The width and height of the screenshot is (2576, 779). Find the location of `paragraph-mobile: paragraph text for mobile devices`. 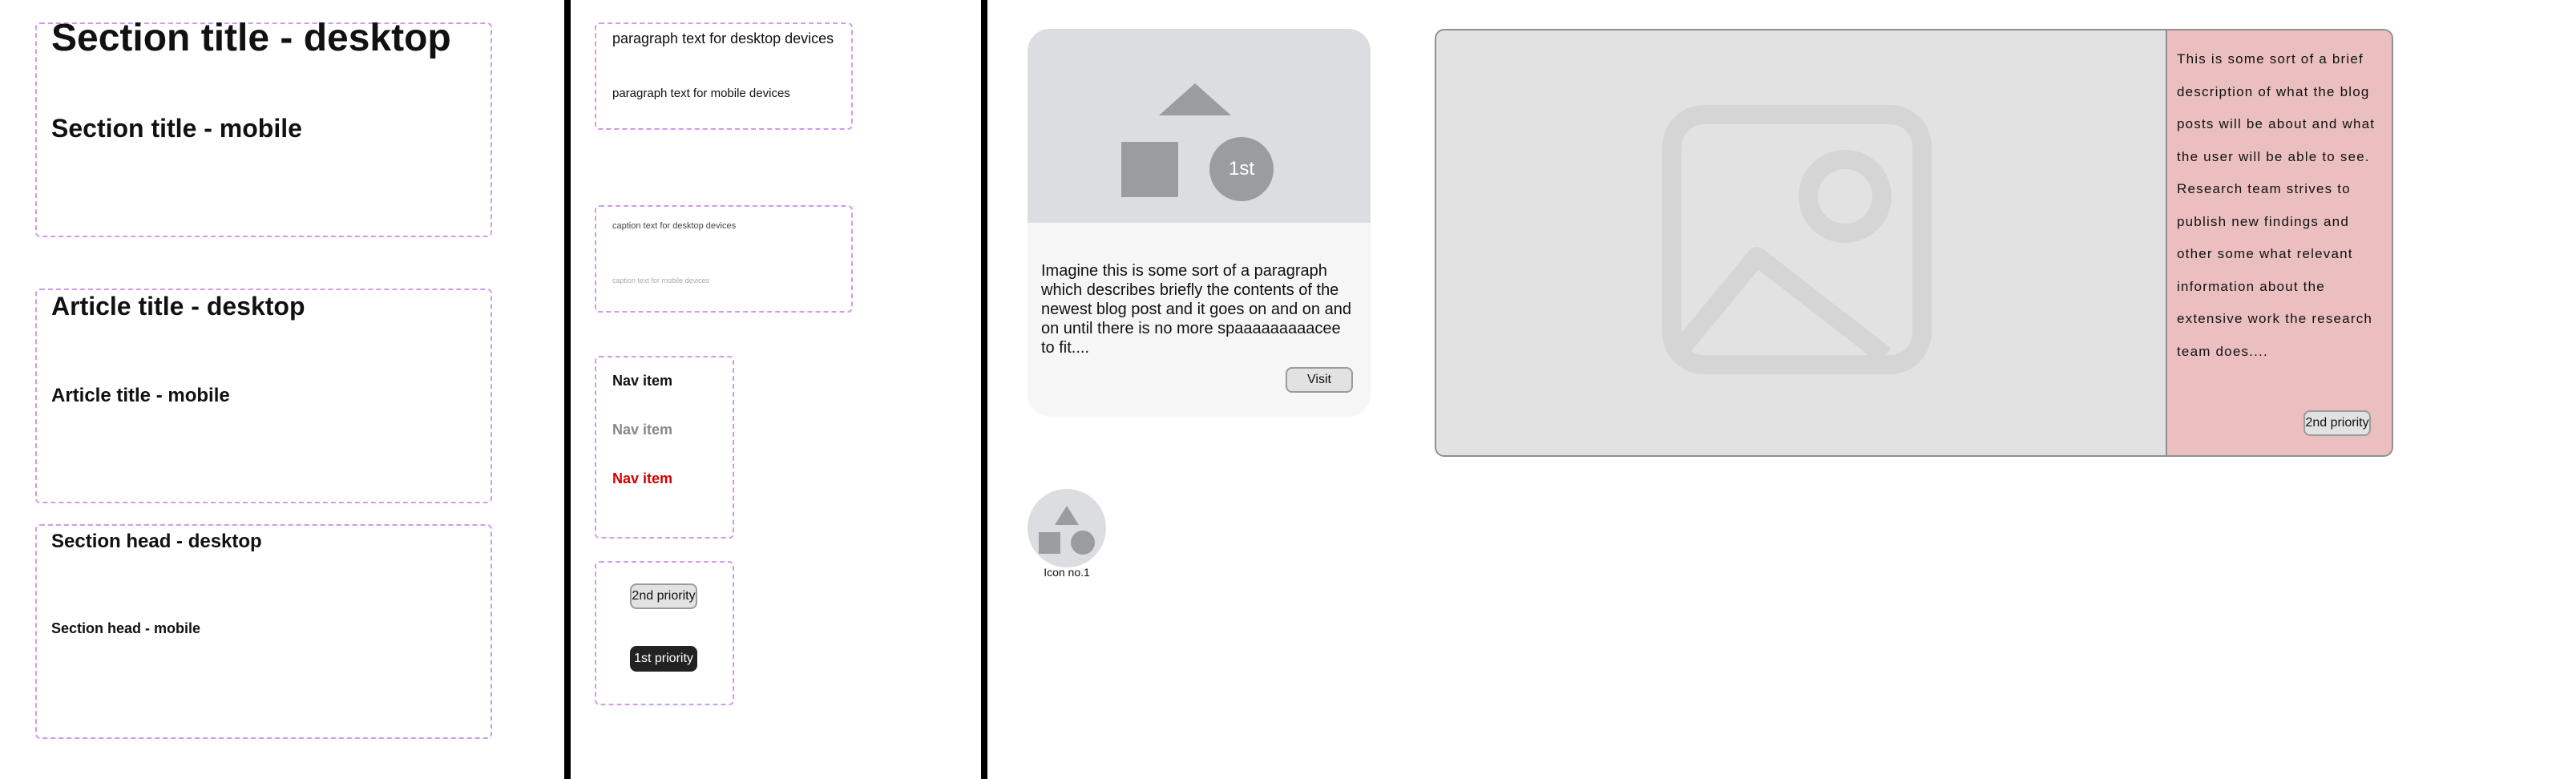

paragraph-mobile: paragraph text for mobile devices is located at coordinates (701, 93).